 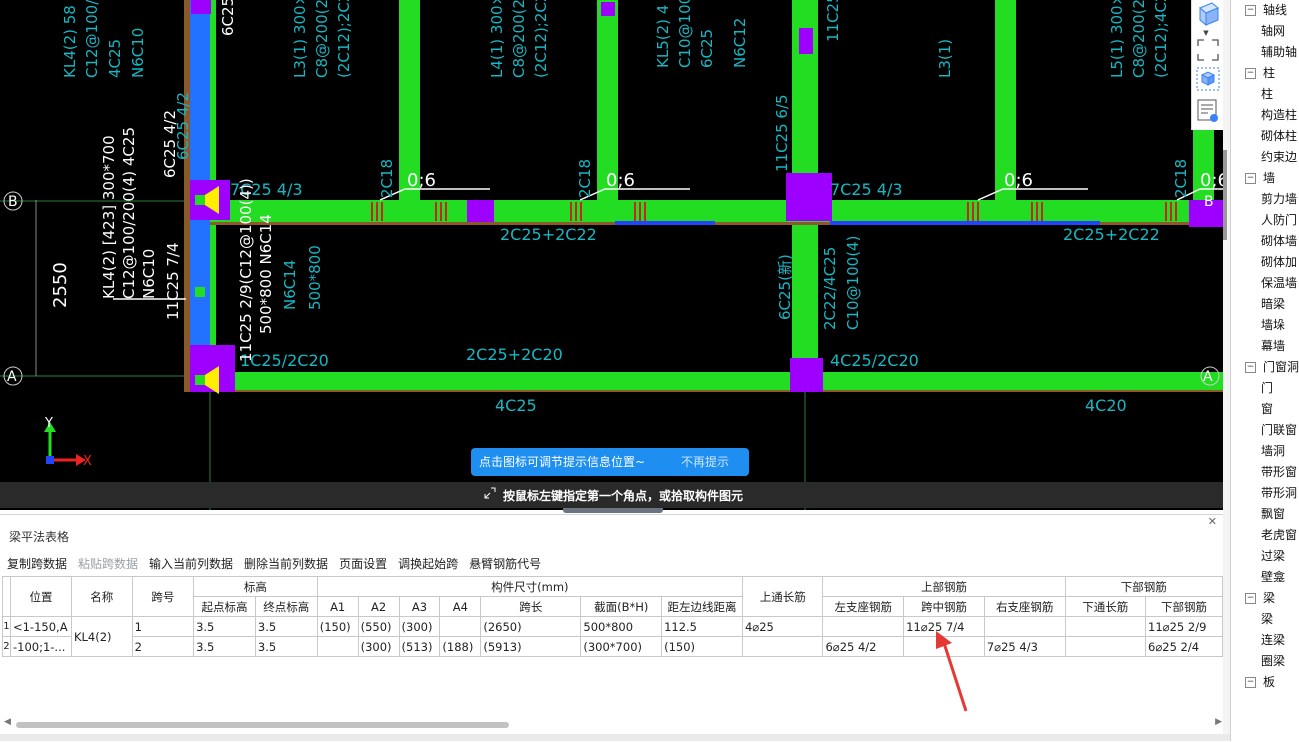 I want to click on scroll-left-icon: ◀, so click(x=7, y=722).